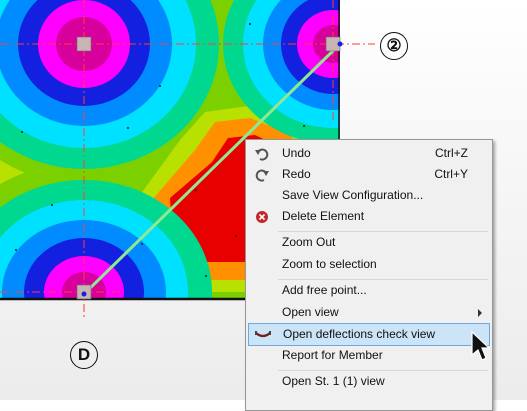 The image size is (527, 411). I want to click on mouse-cursor-icon, so click(481, 346).